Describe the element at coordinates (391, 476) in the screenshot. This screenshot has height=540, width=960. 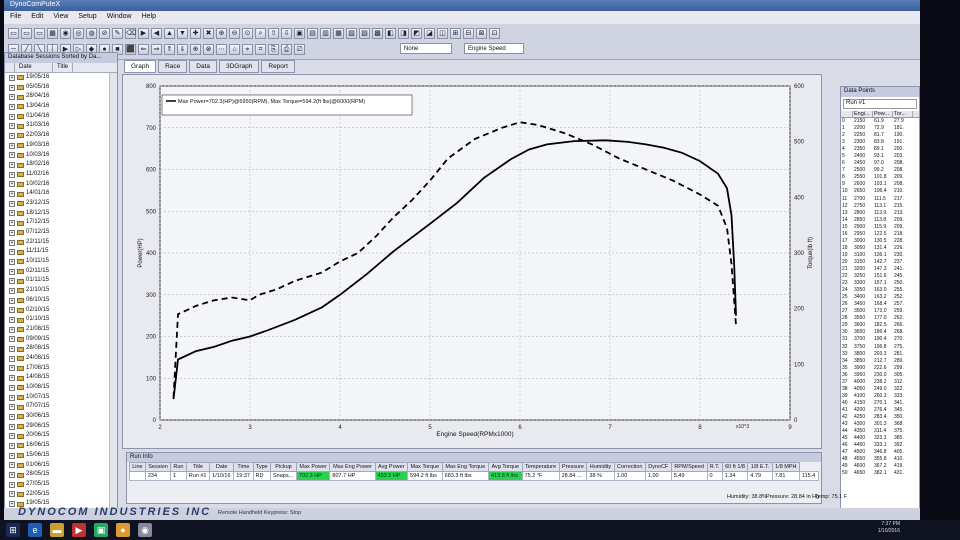
I see `table-cell: 453.5 HP` at that location.